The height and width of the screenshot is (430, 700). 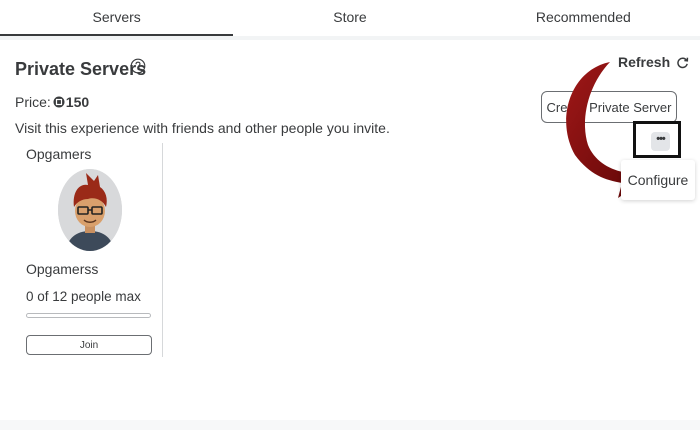 I want to click on refresh-icon, so click(x=683, y=62).